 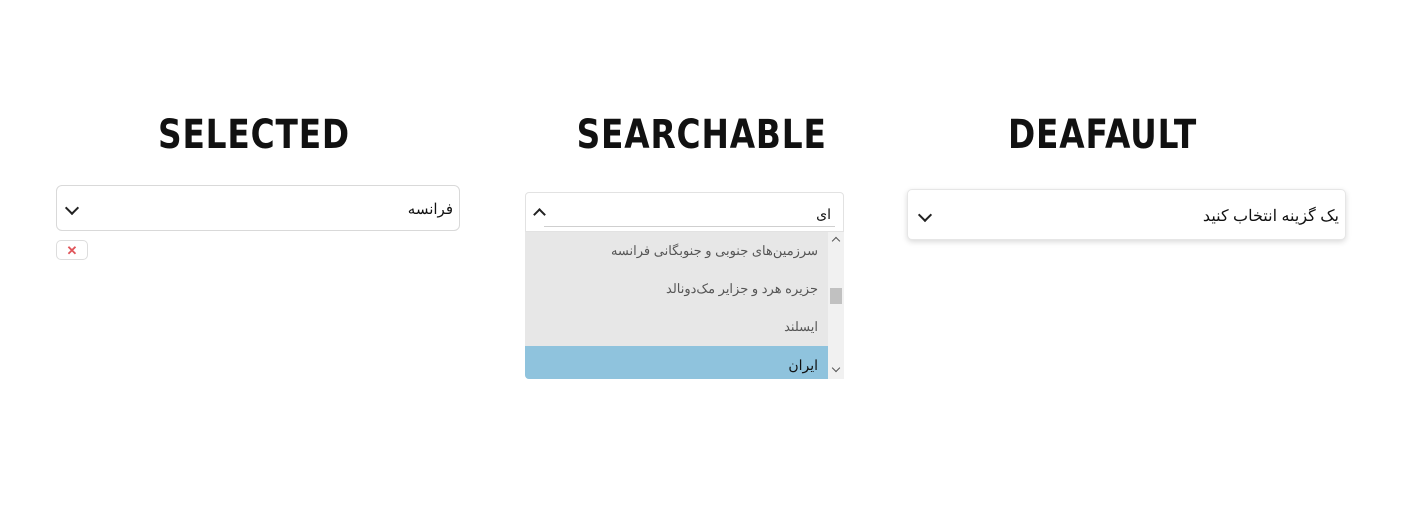 I want to click on heading-default: DEAFAULT, so click(x=1103, y=135).